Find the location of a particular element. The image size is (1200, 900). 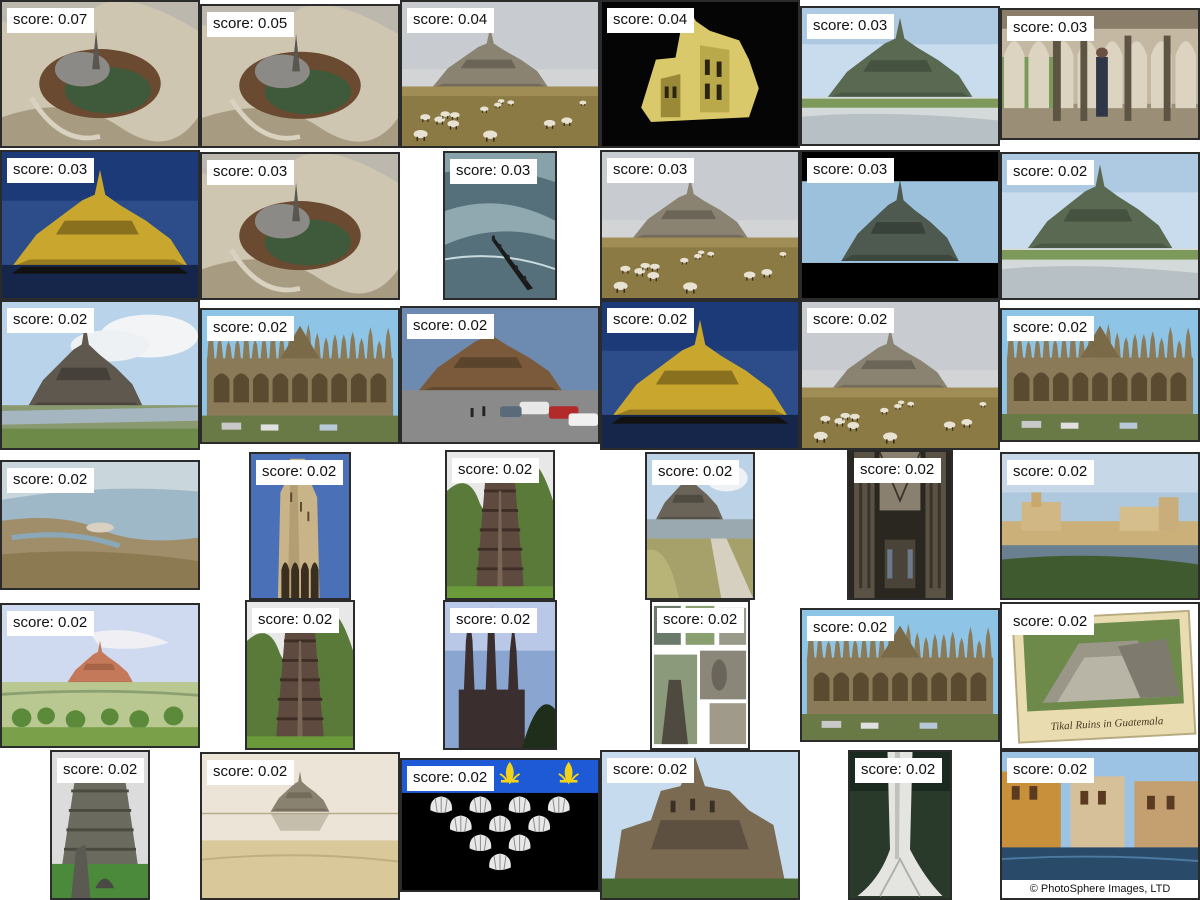

result-thumbnail: score: 0.05 is located at coordinates (300, 76).